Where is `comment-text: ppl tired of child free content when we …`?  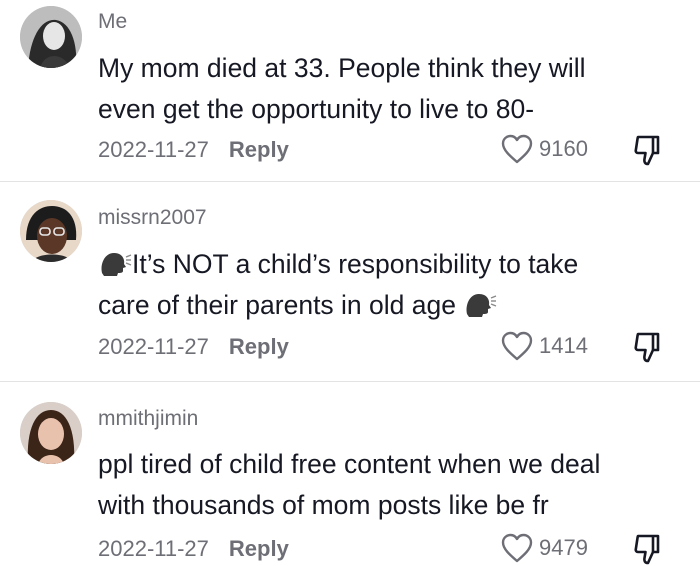 comment-text: ppl tired of child free content when we … is located at coordinates (383, 485).